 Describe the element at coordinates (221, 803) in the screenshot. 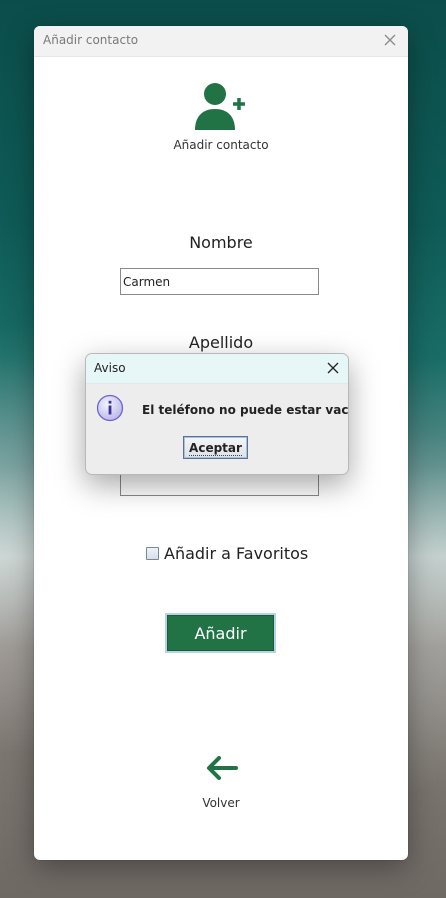

I see `back-label: Volver` at that location.